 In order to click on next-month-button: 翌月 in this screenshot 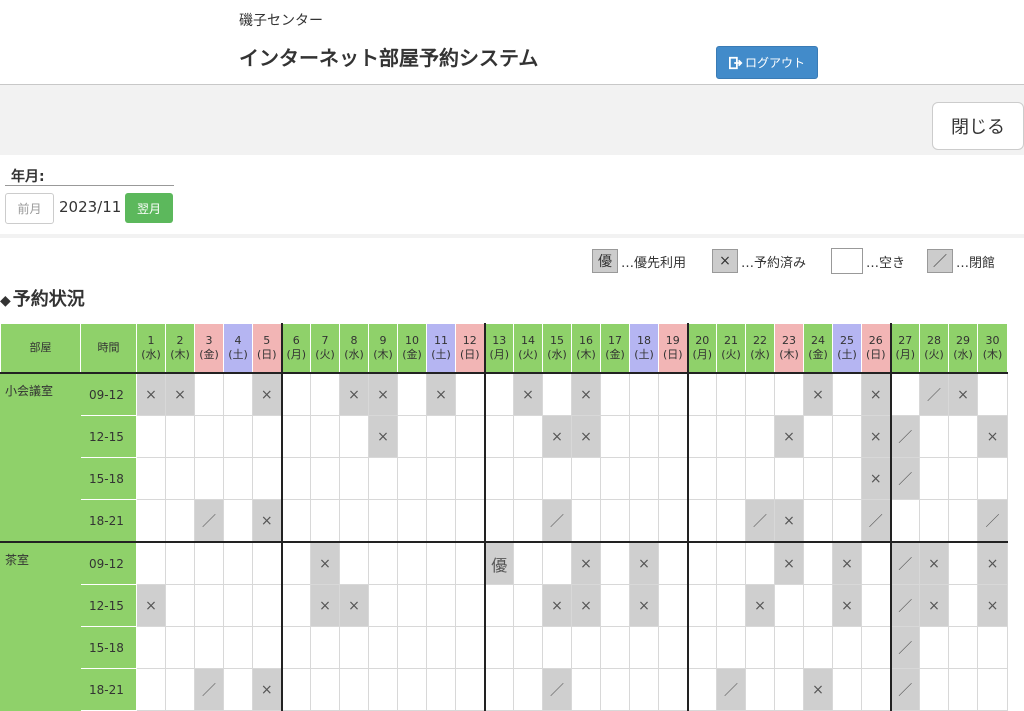, I will do `click(149, 208)`.